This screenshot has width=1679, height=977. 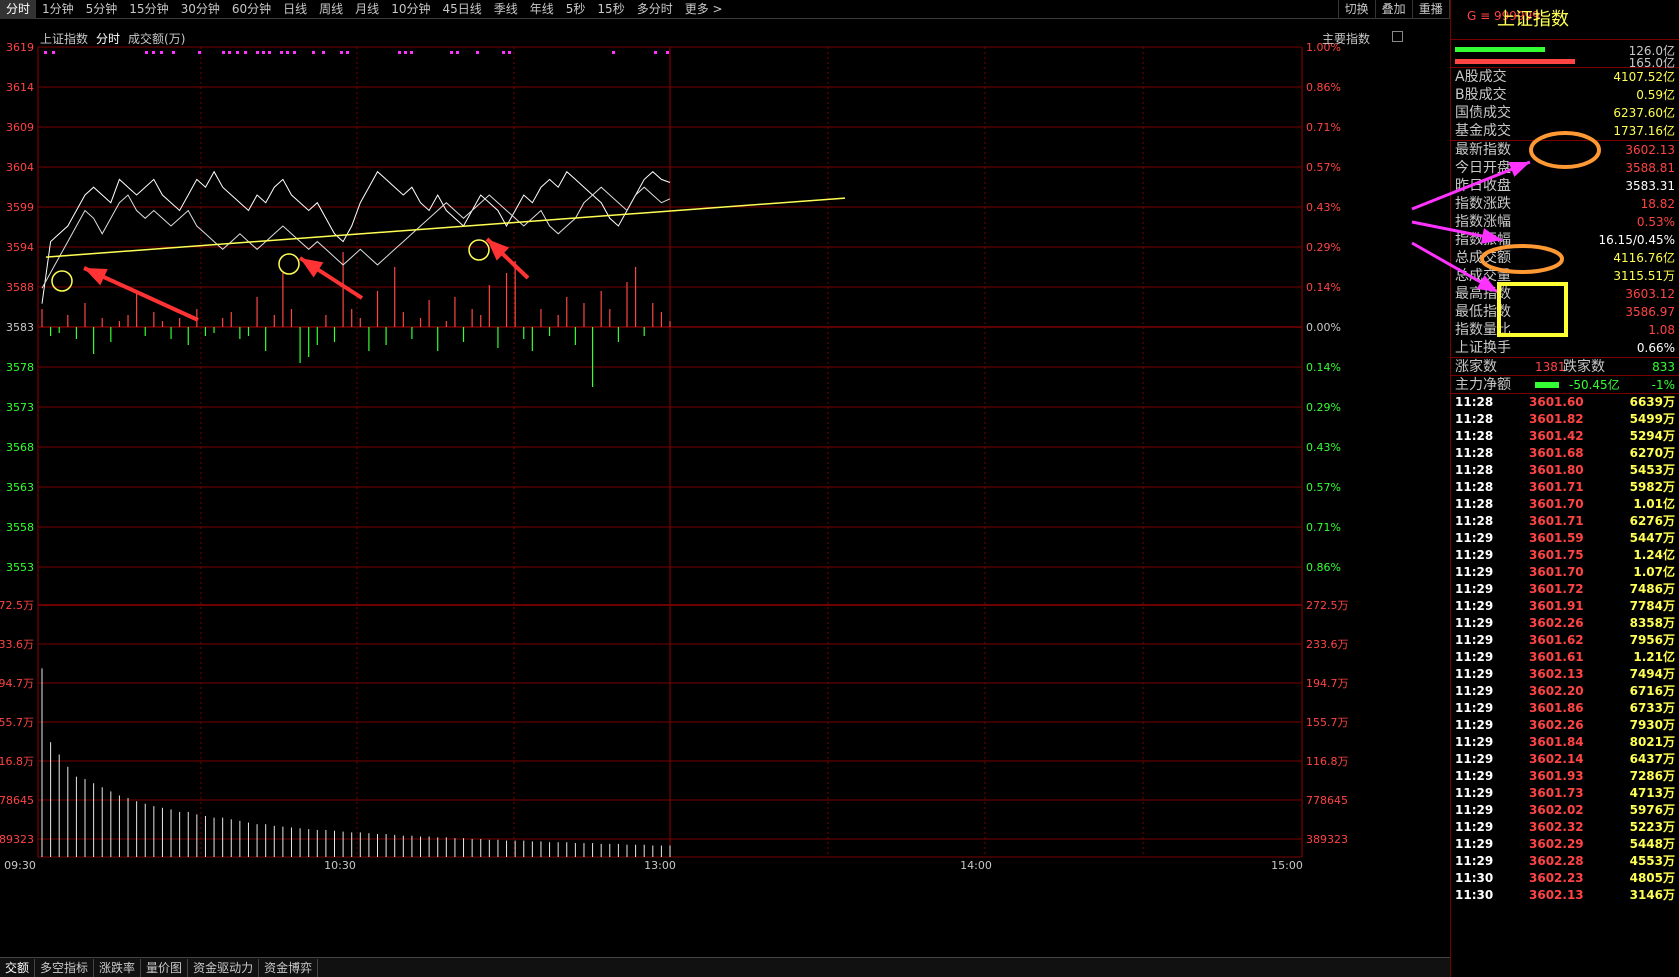 What do you see at coordinates (58, 9) in the screenshot?
I see `period-tab-1: 1分钟` at bounding box center [58, 9].